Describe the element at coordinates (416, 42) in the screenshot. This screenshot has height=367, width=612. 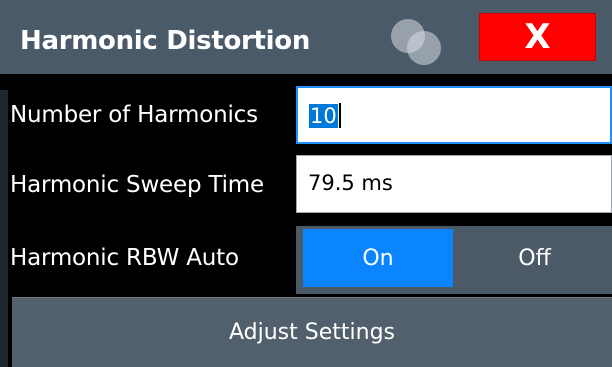
I see `overlapping-circles-logo-icon` at that location.